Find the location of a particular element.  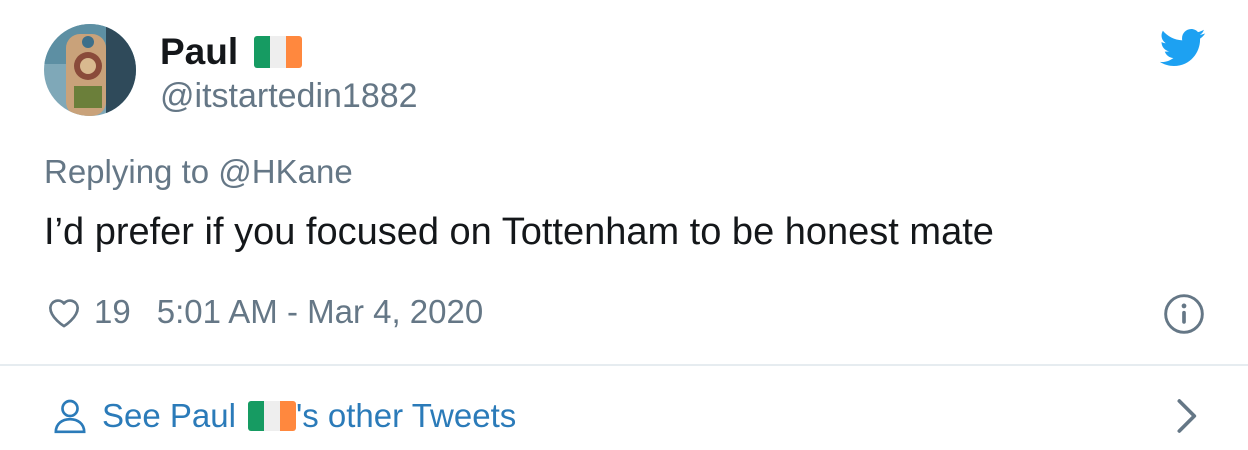

avatar is located at coordinates (90, 70).